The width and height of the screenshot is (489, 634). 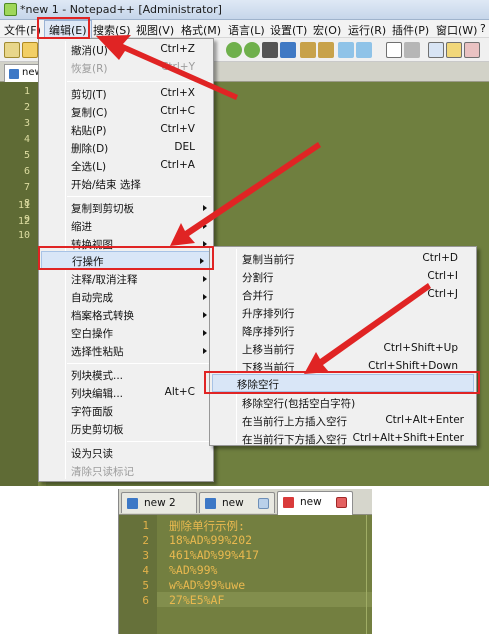 What do you see at coordinates (326, 50) in the screenshot?
I see `zoom-out-icon` at bounding box center [326, 50].